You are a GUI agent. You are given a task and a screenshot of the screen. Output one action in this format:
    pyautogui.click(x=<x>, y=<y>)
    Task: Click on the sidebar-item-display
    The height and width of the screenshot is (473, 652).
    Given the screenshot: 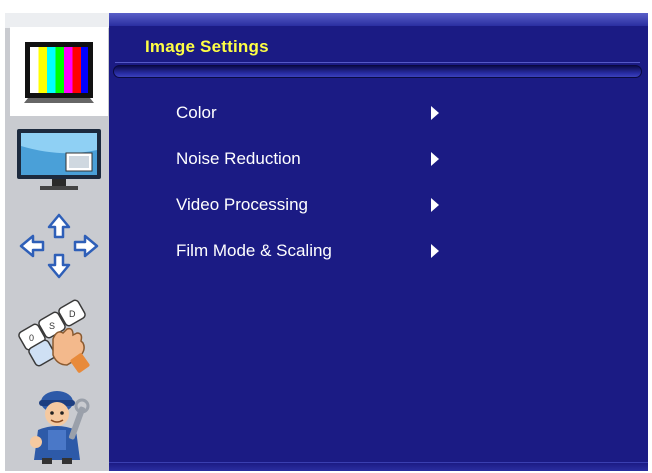 What is the action you would take?
    pyautogui.click(x=59, y=160)
    